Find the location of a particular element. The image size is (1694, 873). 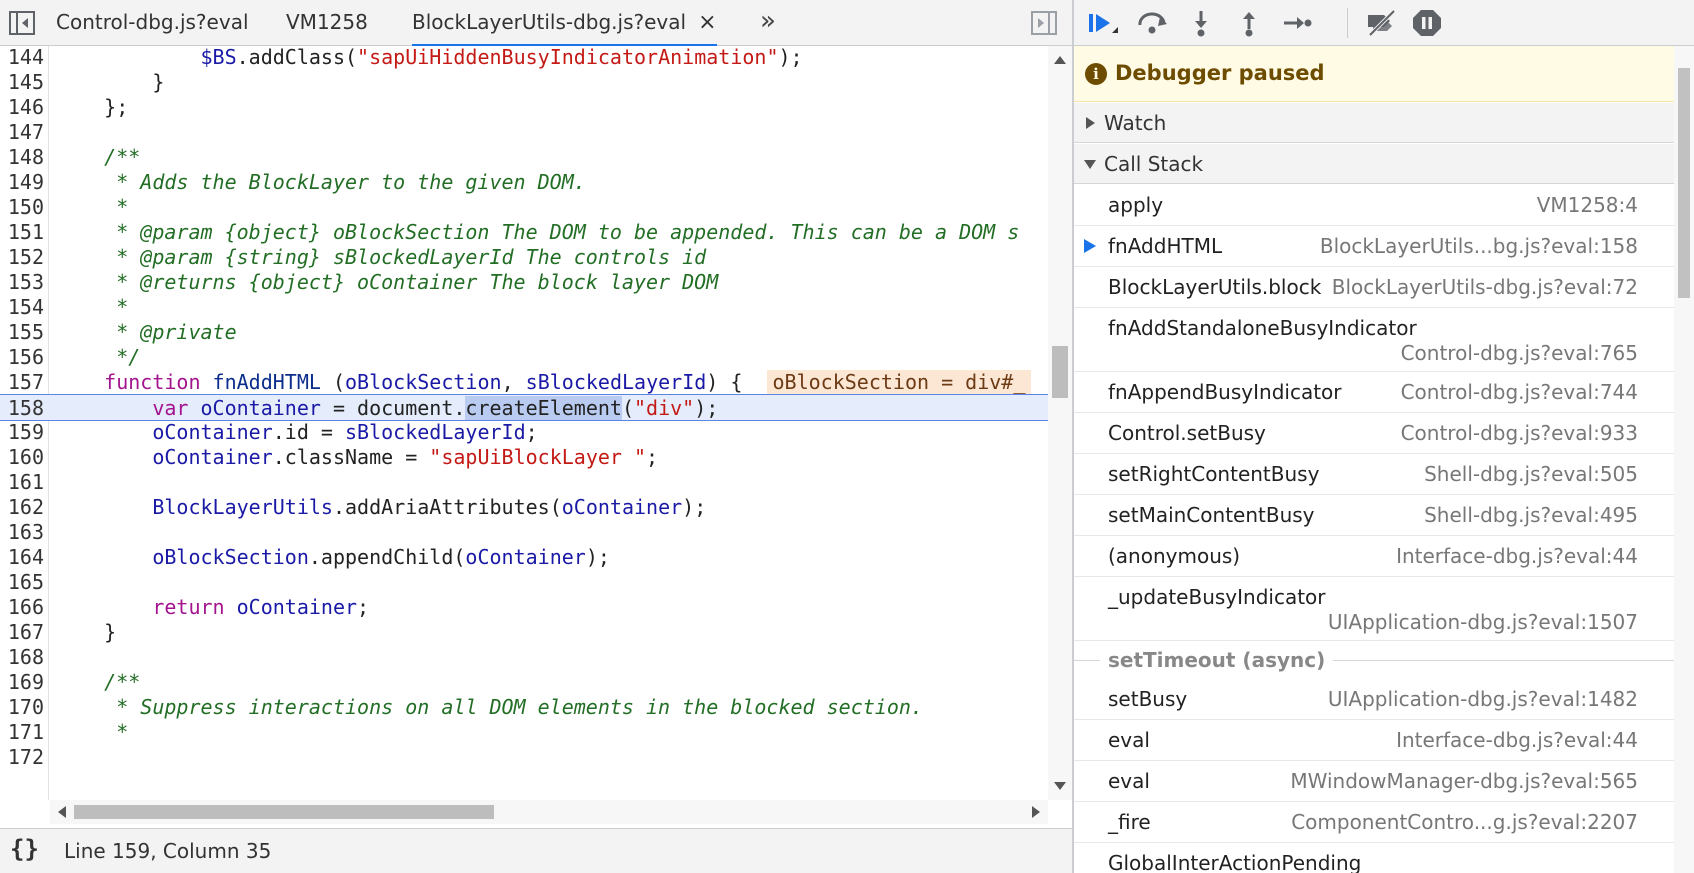

frame-location-link: Shell-dbg.js?eval:495 is located at coordinates (1531, 515).